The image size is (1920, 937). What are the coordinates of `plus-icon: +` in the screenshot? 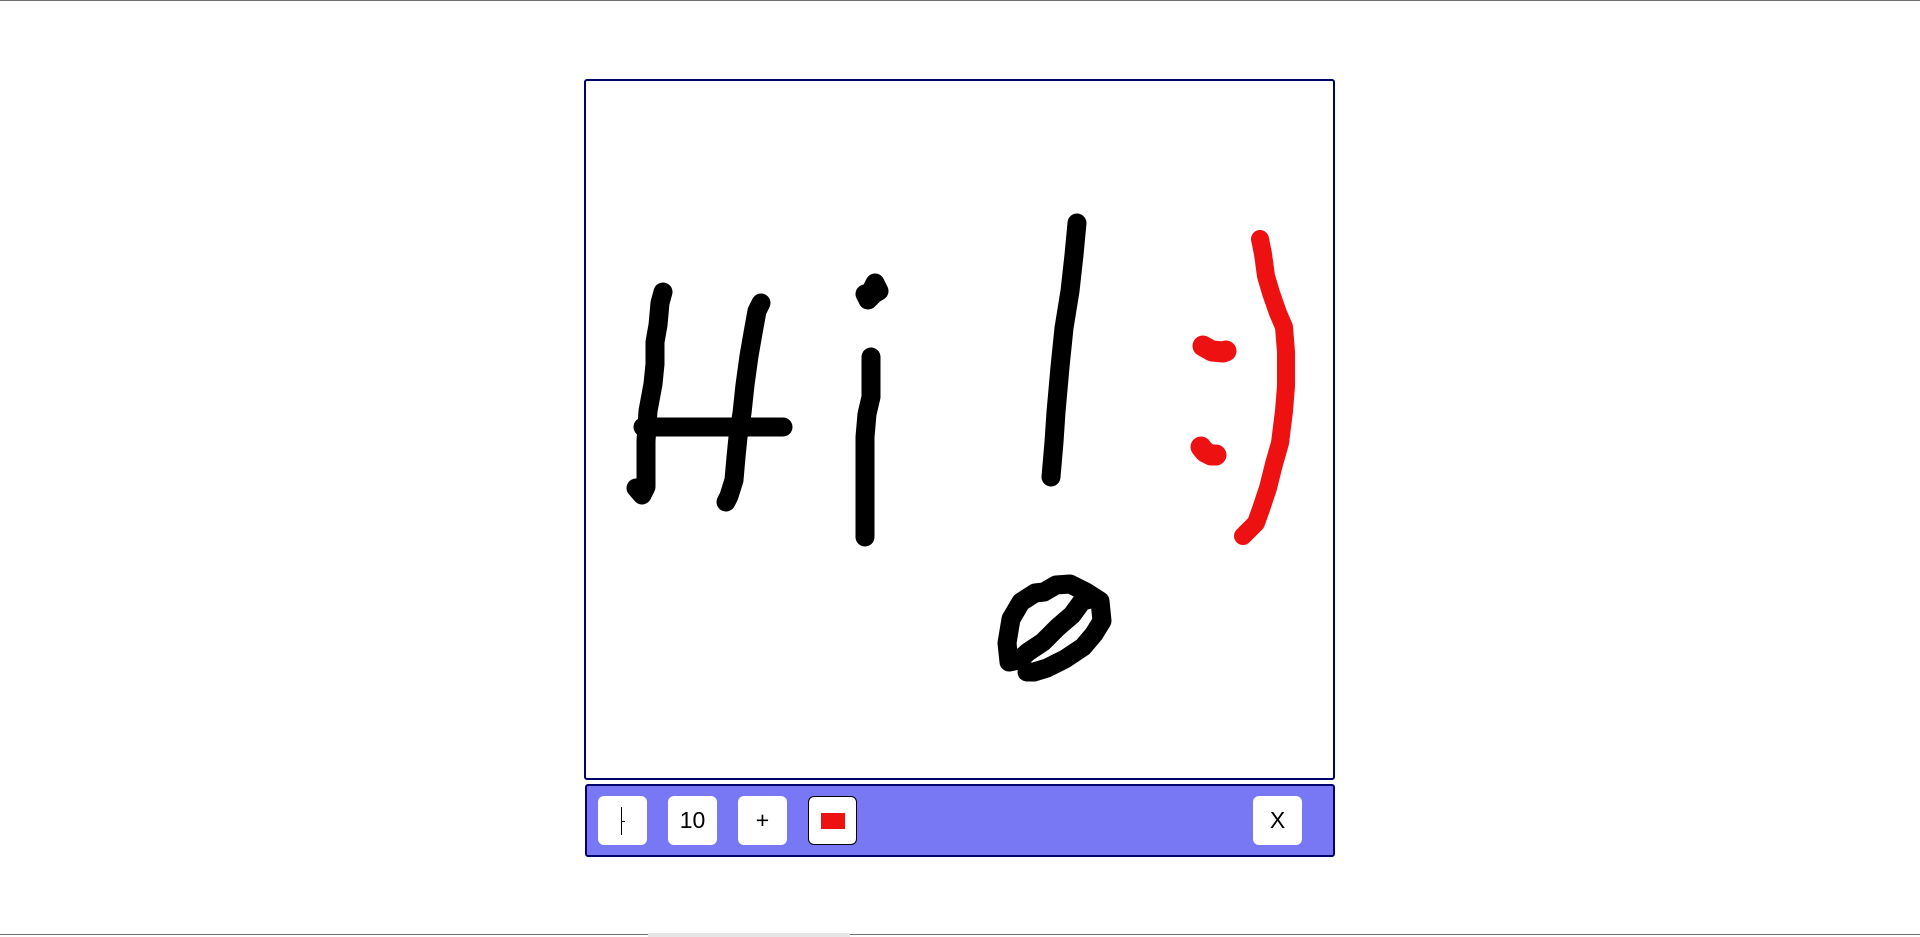 It's located at (762, 820).